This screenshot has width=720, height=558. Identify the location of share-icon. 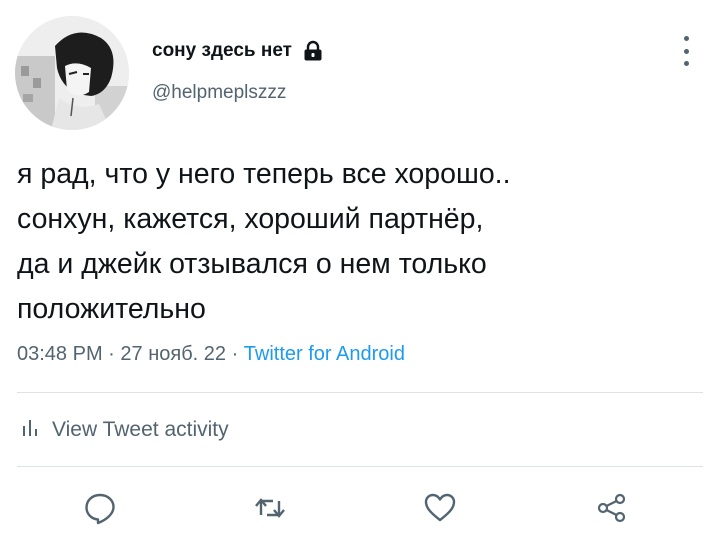
(612, 508).